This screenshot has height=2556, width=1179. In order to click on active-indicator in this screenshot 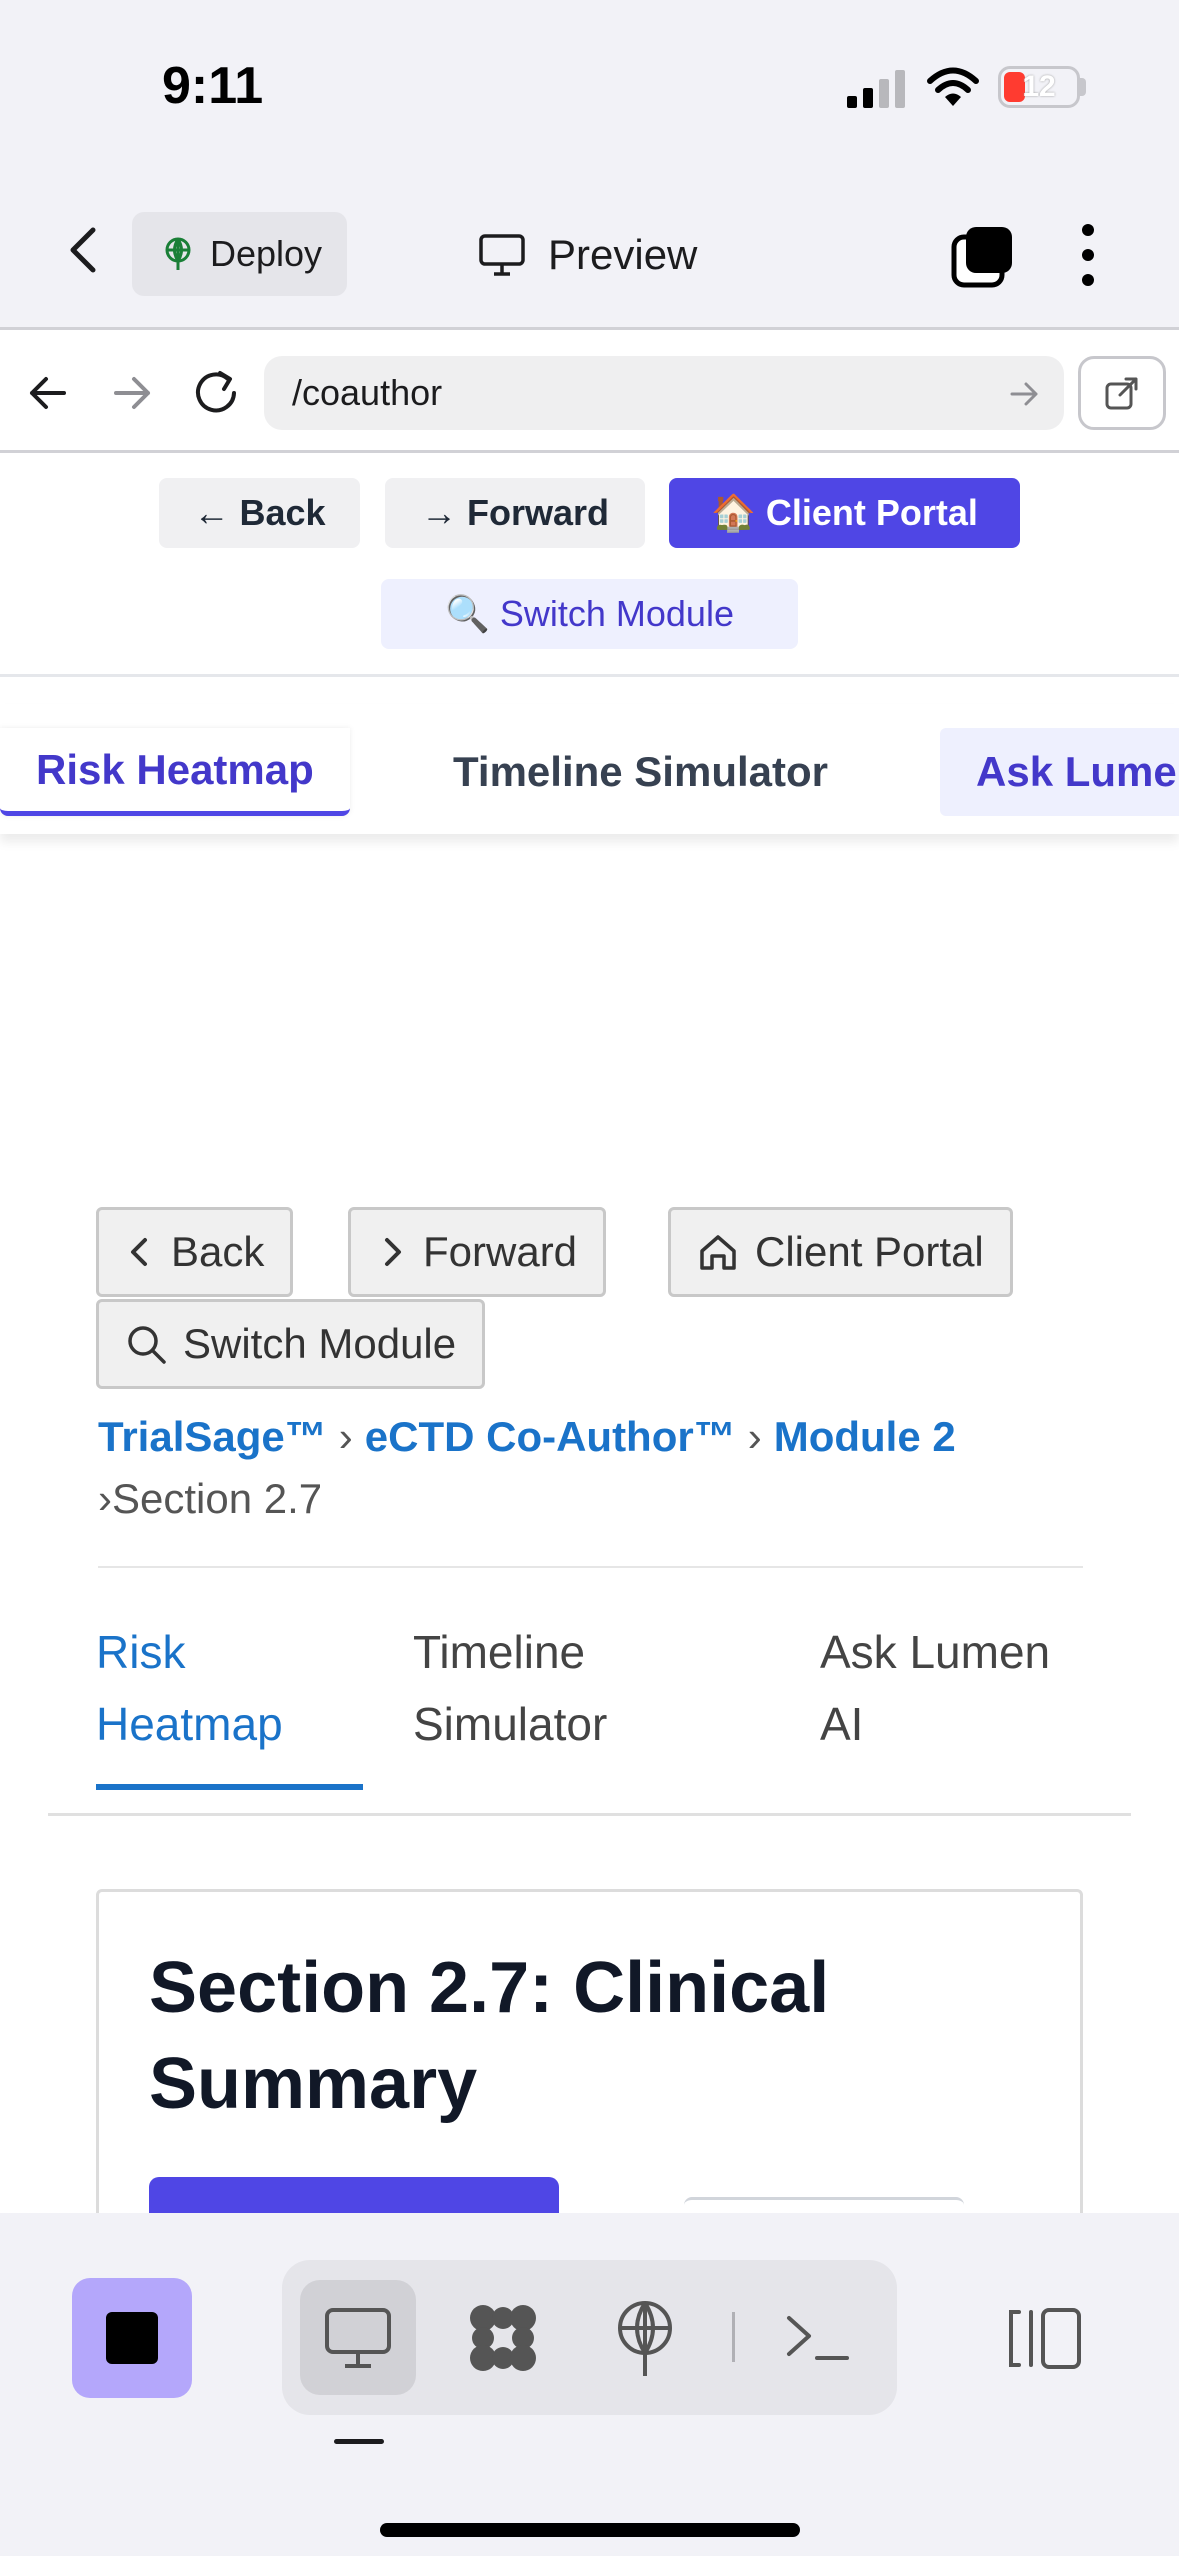, I will do `click(359, 2441)`.